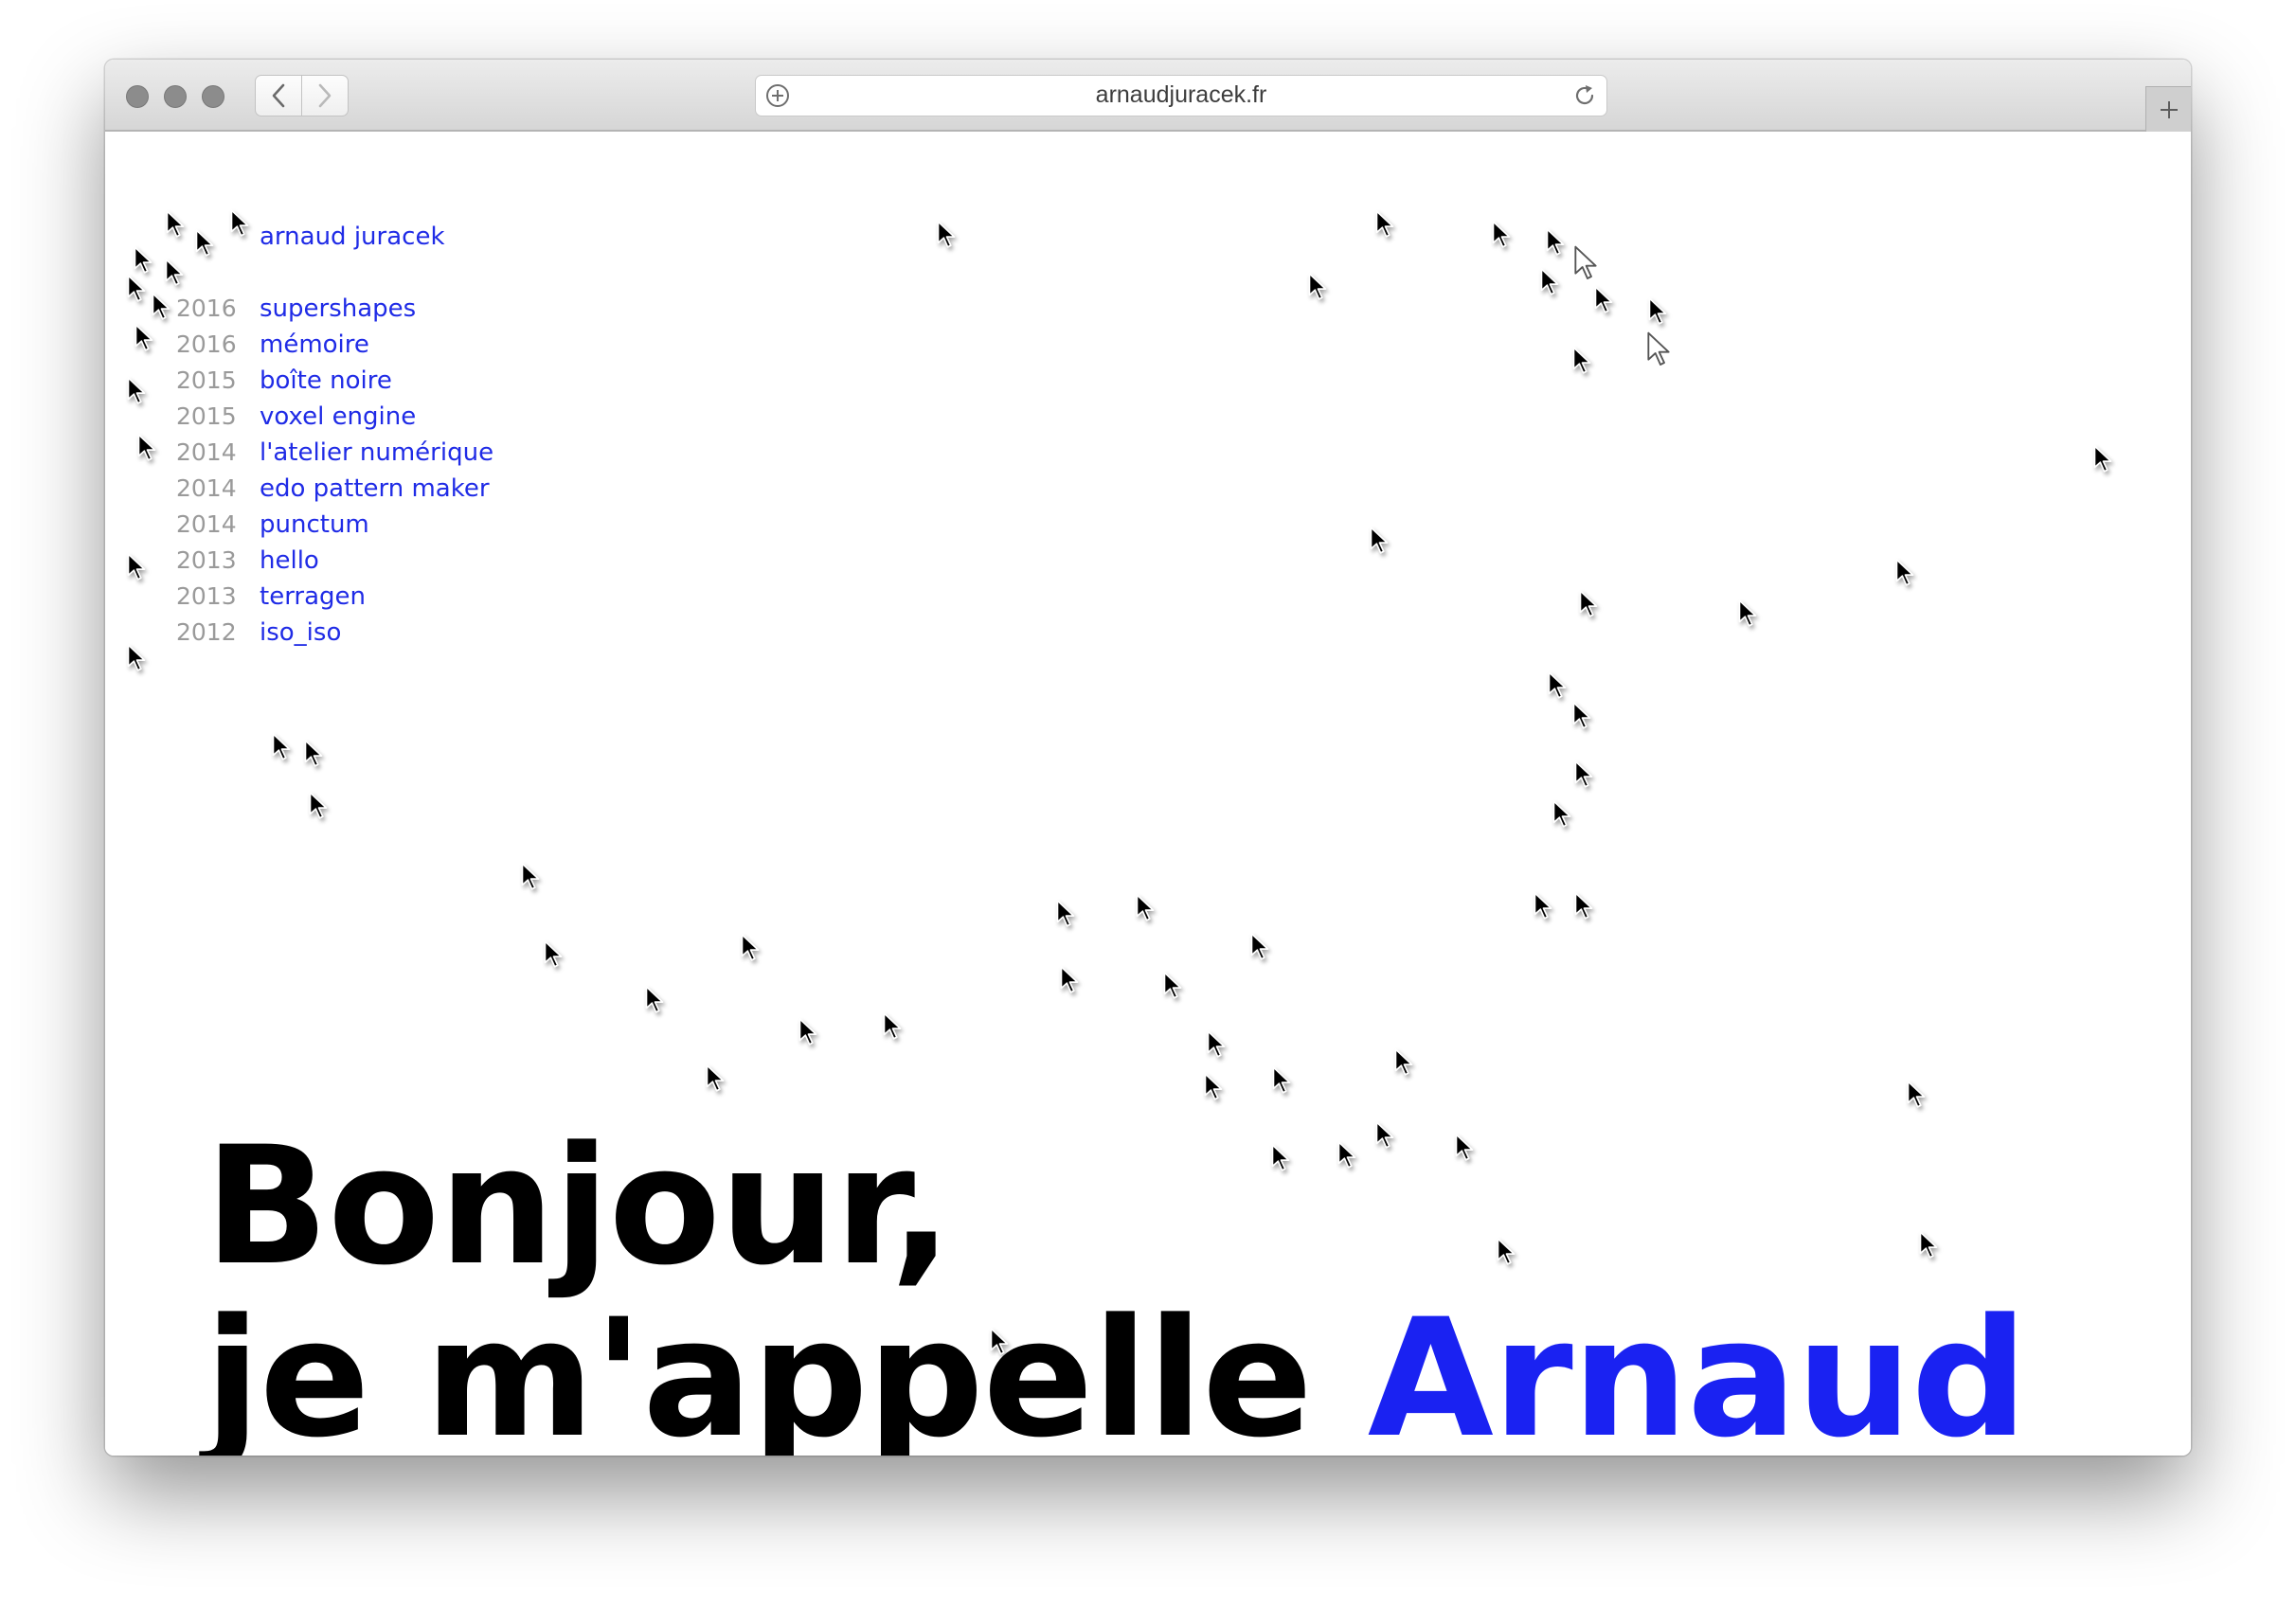  I want to click on project-link: mémoire, so click(314, 345).